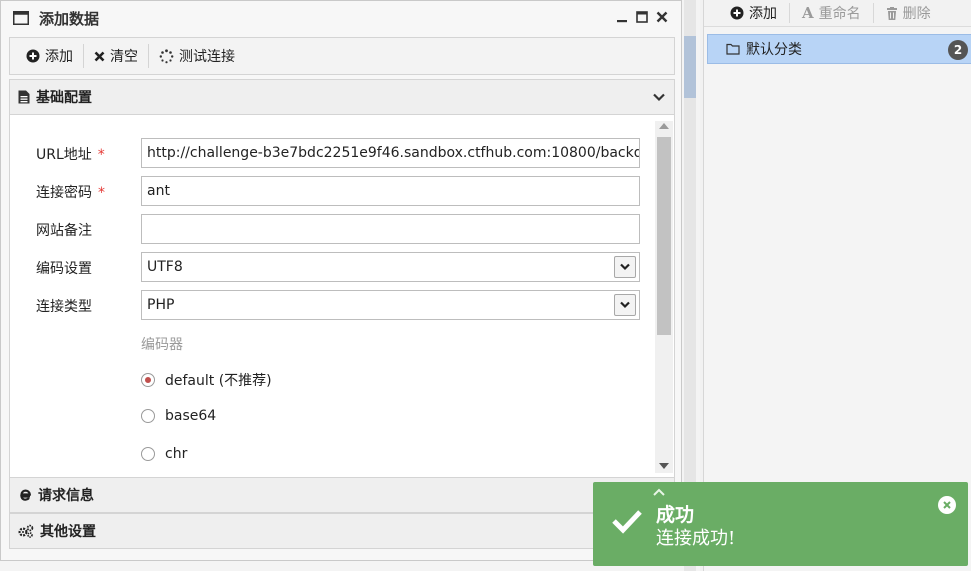 This screenshot has height=571, width=971. I want to click on category-rename-label: 重命名, so click(839, 14).